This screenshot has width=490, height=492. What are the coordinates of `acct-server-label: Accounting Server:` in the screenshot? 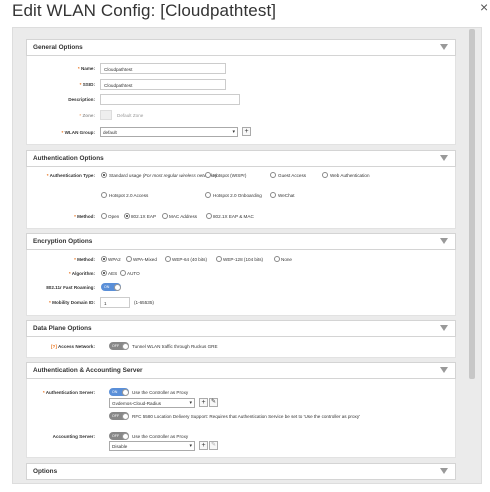 It's located at (73, 436).